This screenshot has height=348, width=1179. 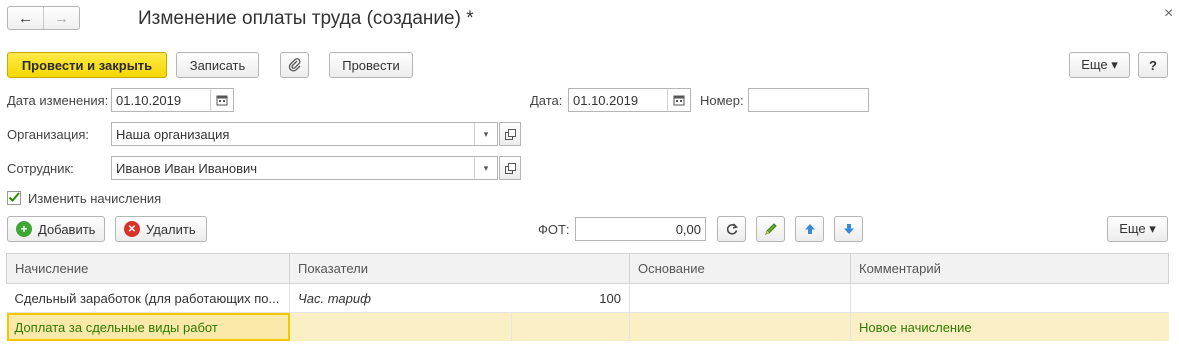 I want to click on column-comment: Комментарий, so click(x=1009, y=268).